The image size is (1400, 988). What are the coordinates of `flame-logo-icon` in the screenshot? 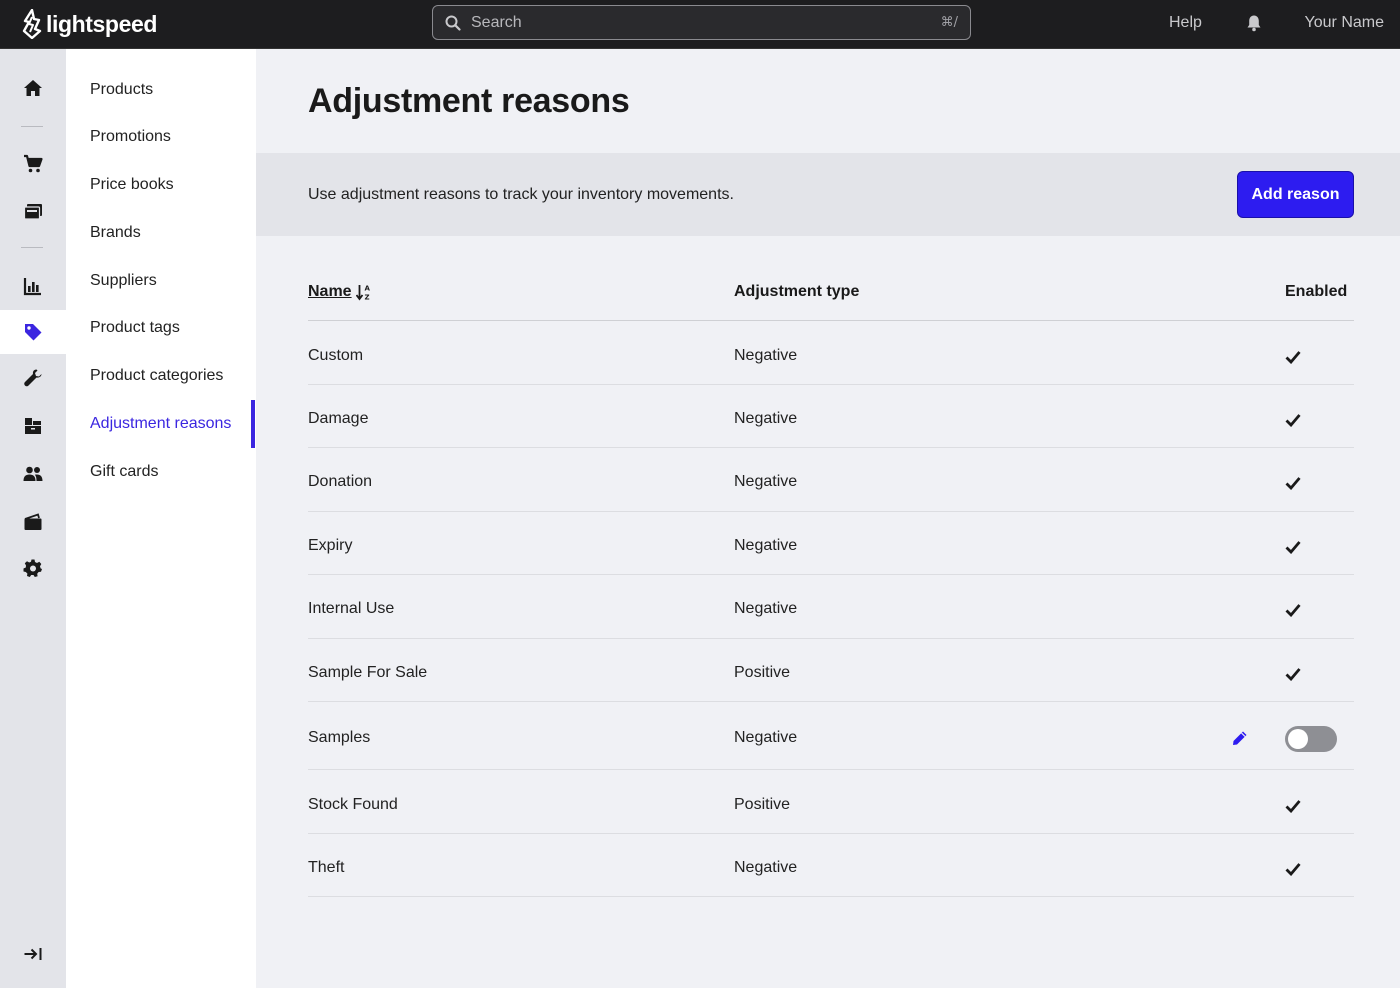 It's located at (32, 24).